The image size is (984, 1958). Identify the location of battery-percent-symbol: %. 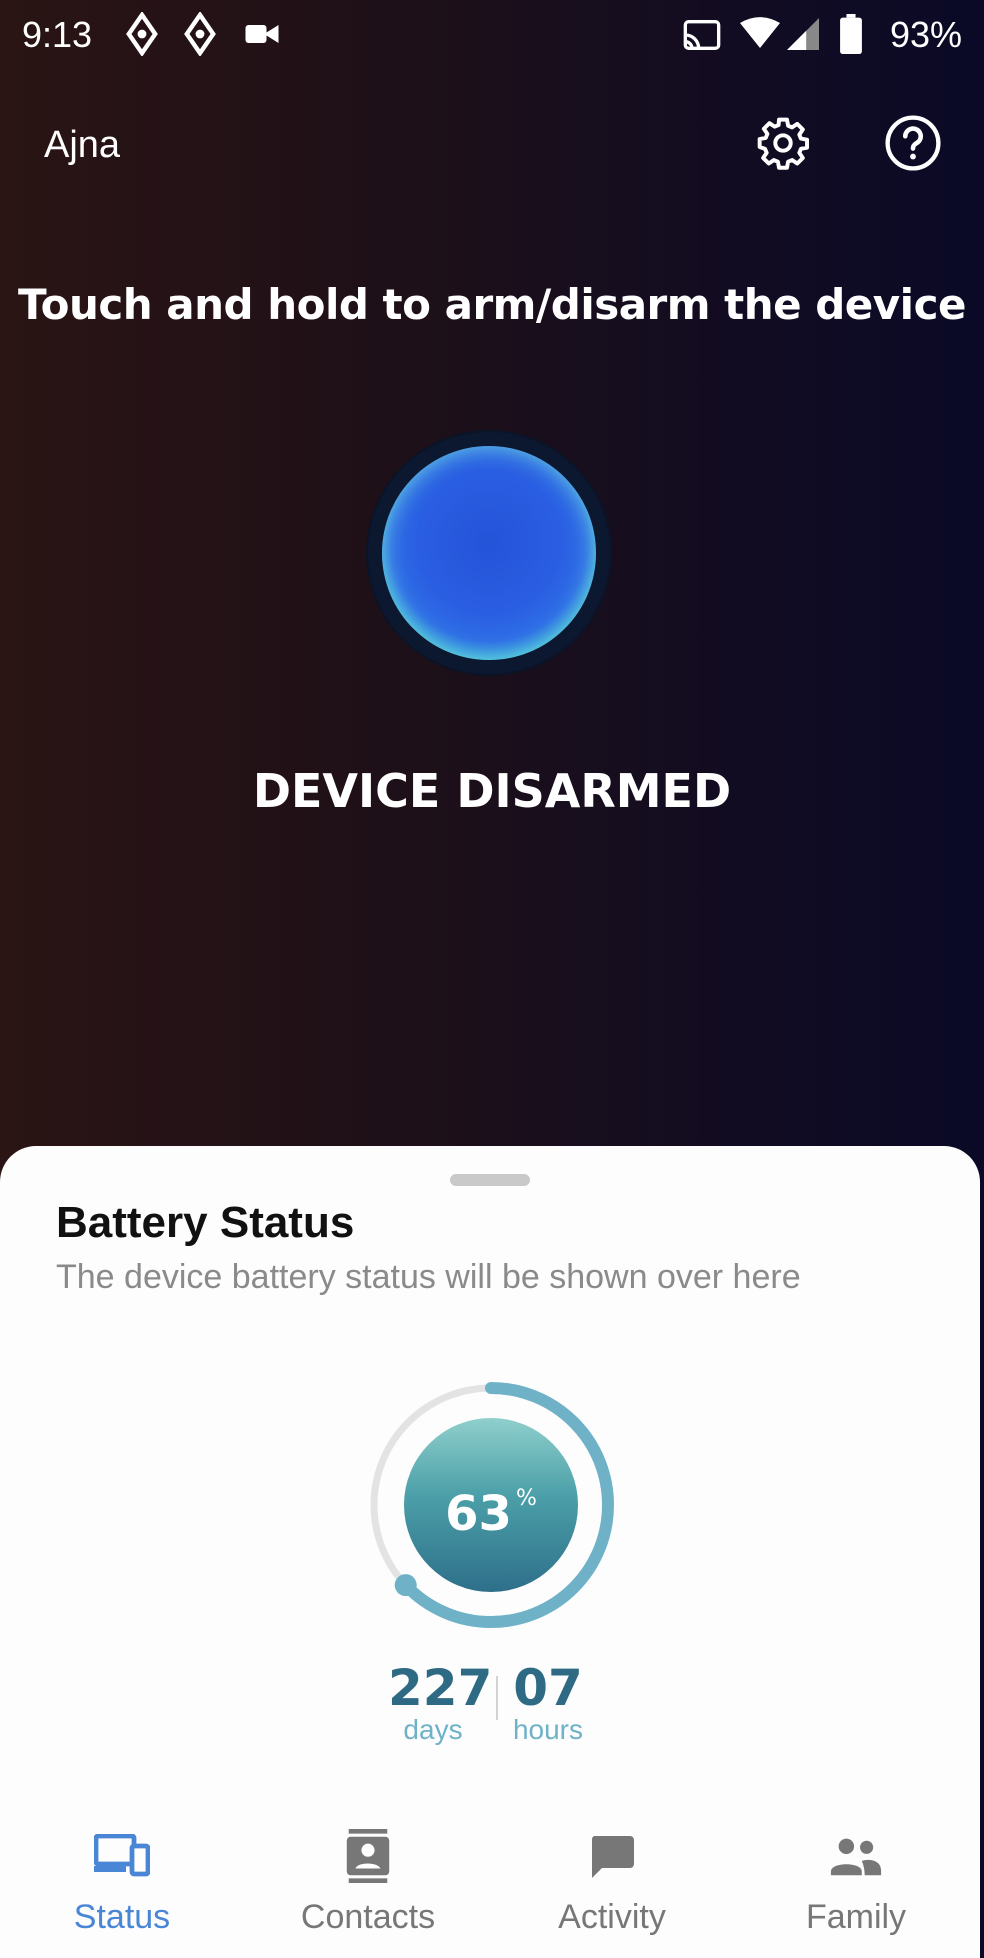
(526, 1498).